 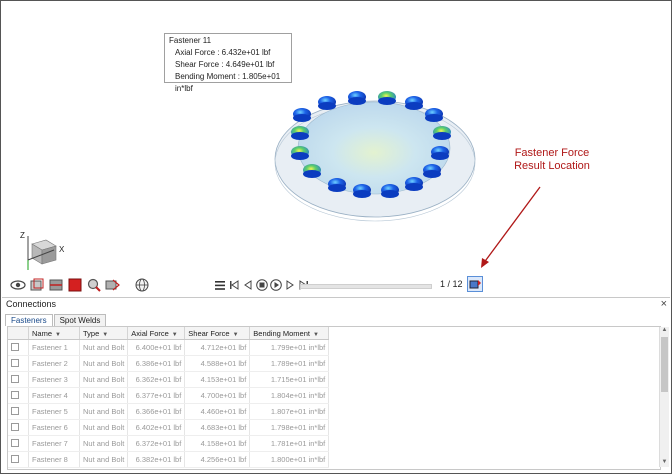 What do you see at coordinates (248, 285) in the screenshot?
I see `prev-frame-icon` at bounding box center [248, 285].